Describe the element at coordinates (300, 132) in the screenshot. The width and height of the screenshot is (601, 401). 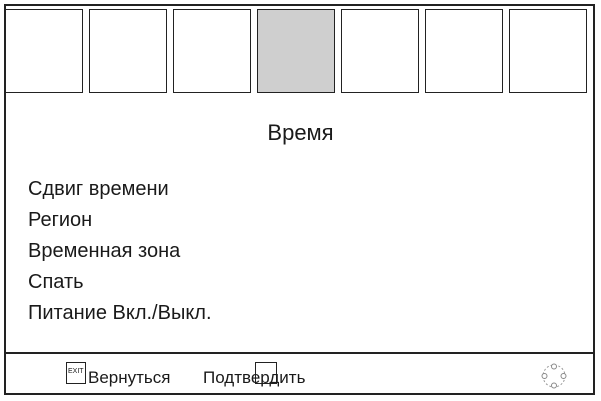
I see `page-title: Время` at that location.